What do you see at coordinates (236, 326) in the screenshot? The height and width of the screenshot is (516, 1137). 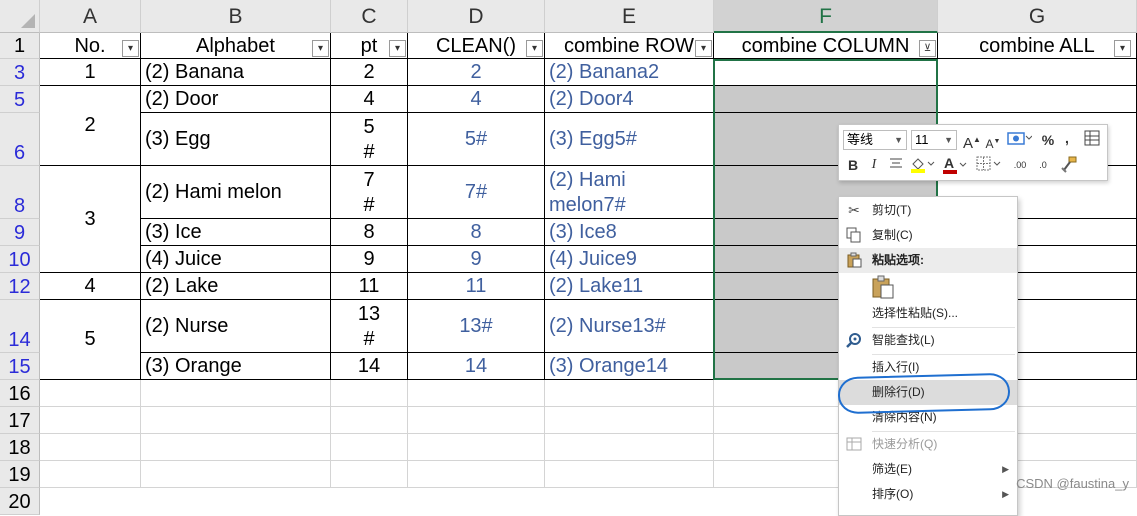 I see `cell-b14: (2) Nurse` at bounding box center [236, 326].